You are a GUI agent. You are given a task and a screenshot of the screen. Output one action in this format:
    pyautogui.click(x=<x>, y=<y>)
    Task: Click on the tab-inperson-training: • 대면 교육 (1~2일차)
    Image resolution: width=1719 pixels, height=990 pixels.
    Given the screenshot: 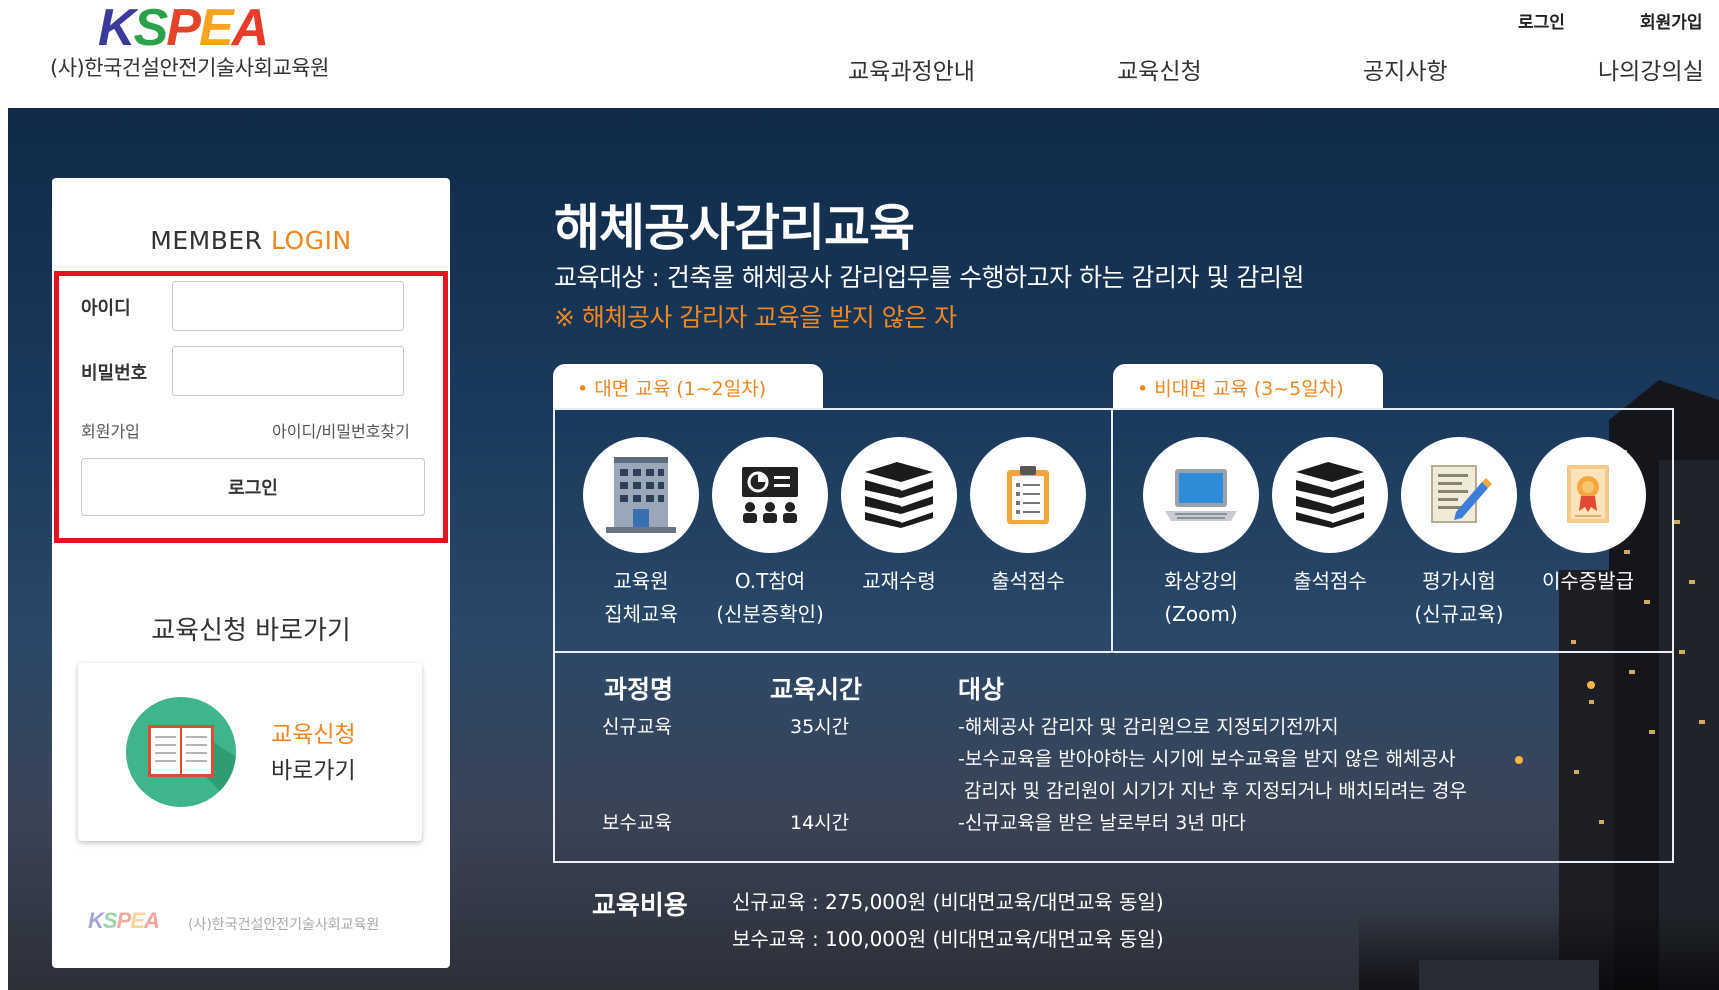 What is the action you would take?
    pyautogui.click(x=688, y=386)
    